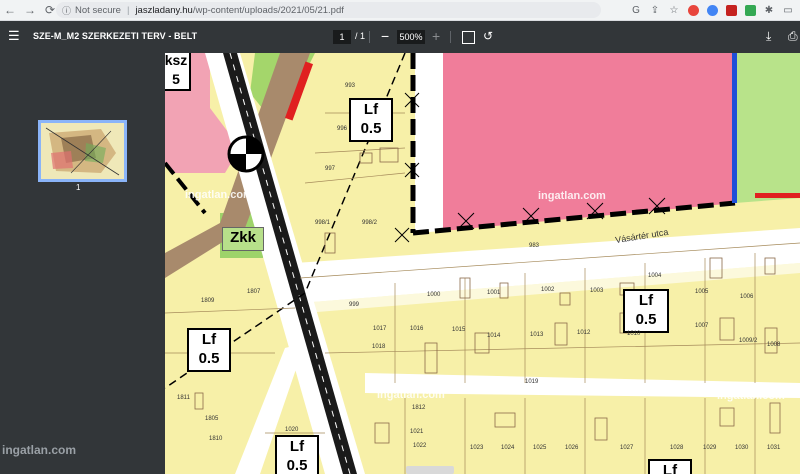 The width and height of the screenshot is (800, 474). What do you see at coordinates (354, 305) in the screenshot?
I see `plot-number: 999` at bounding box center [354, 305].